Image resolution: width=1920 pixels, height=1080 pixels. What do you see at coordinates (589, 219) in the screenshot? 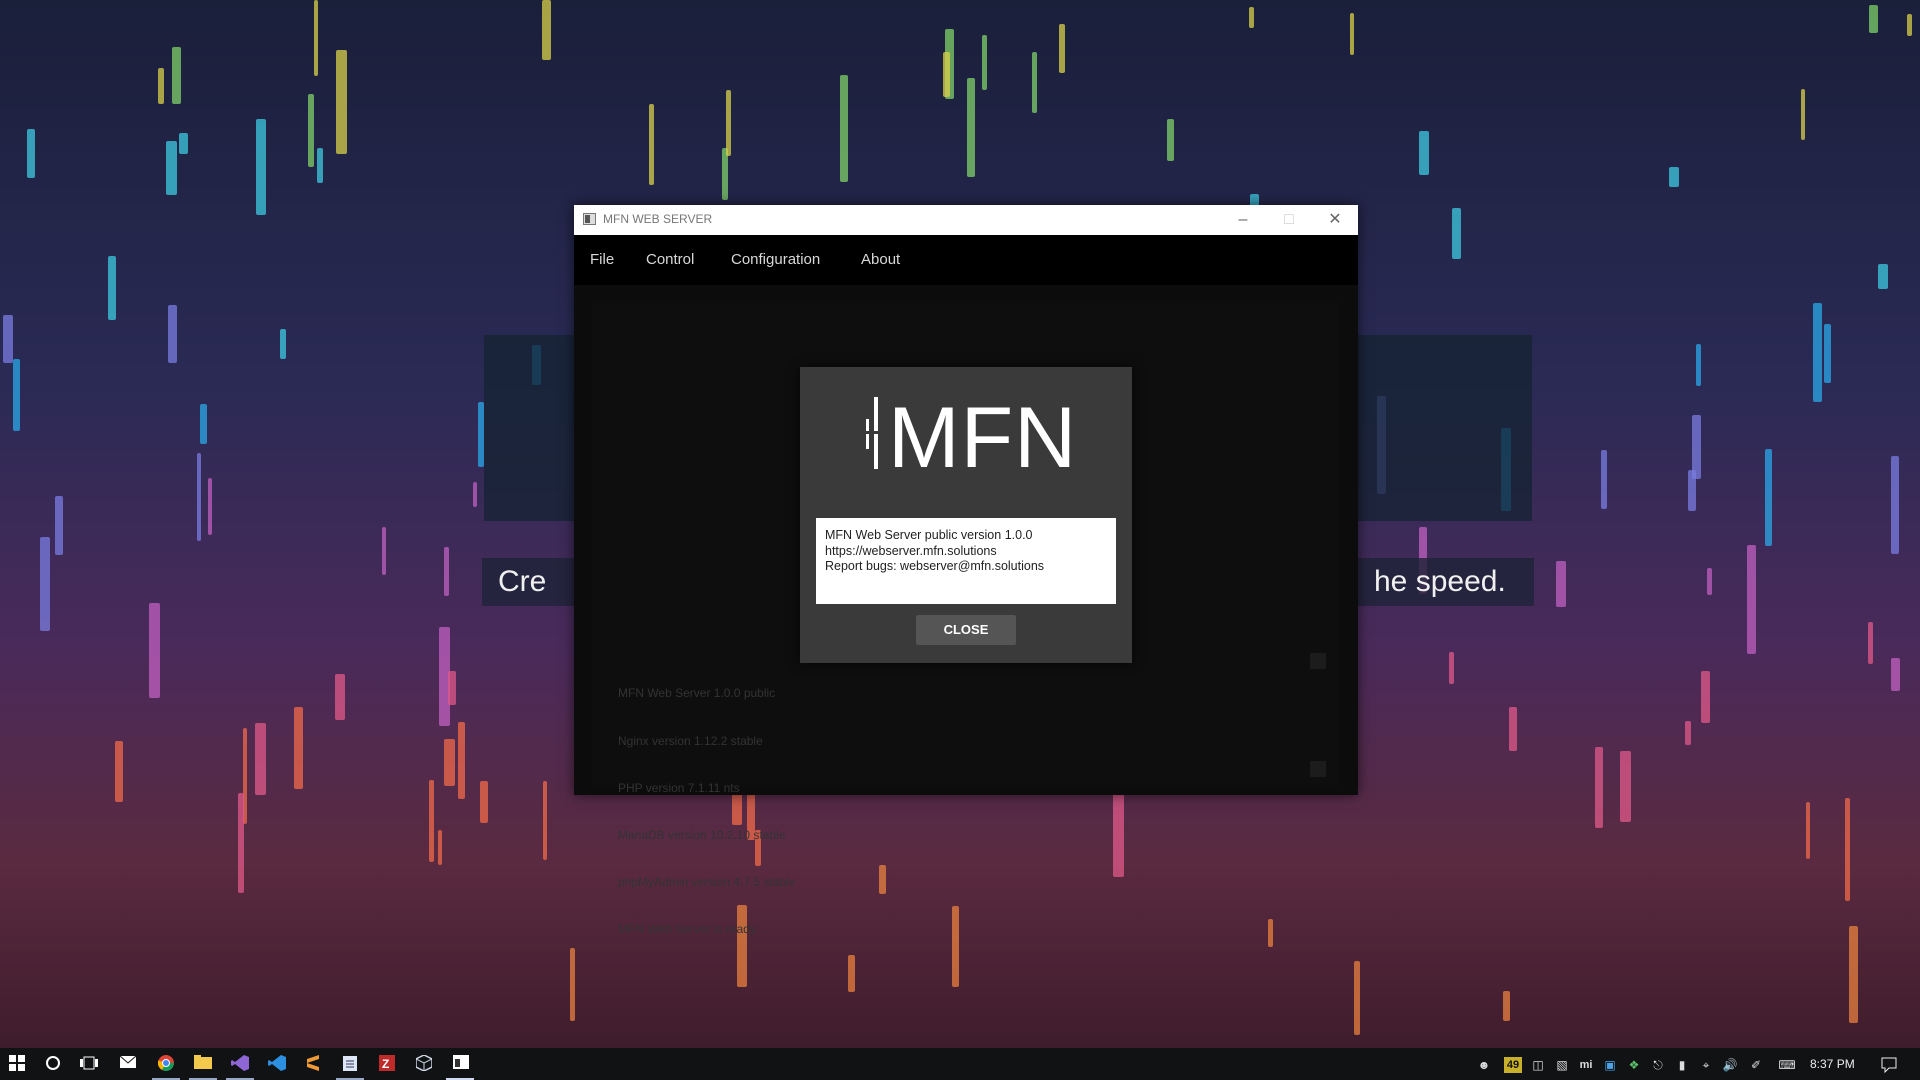
I see `app-icon` at bounding box center [589, 219].